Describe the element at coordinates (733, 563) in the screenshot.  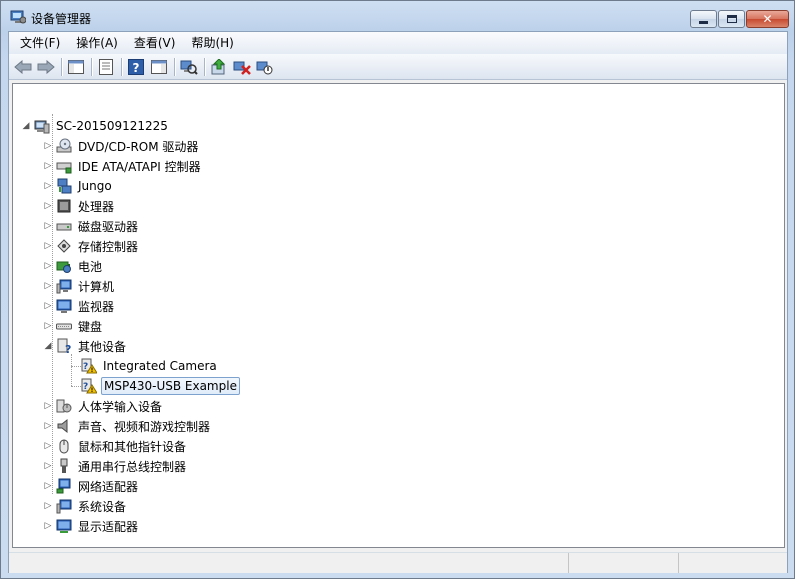
I see `status-cell-tertiary` at that location.